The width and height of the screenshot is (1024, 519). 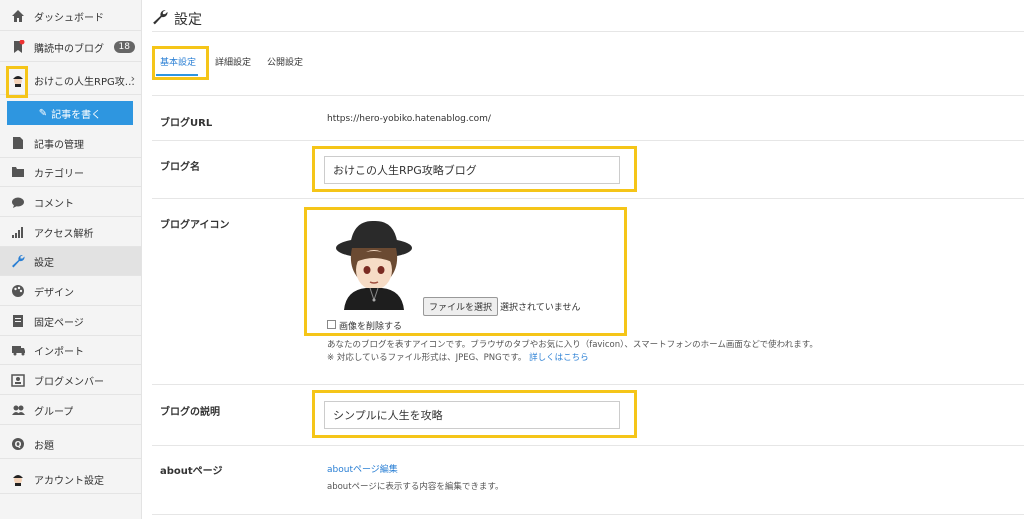 I want to click on home-icon, so click(x=18, y=16).